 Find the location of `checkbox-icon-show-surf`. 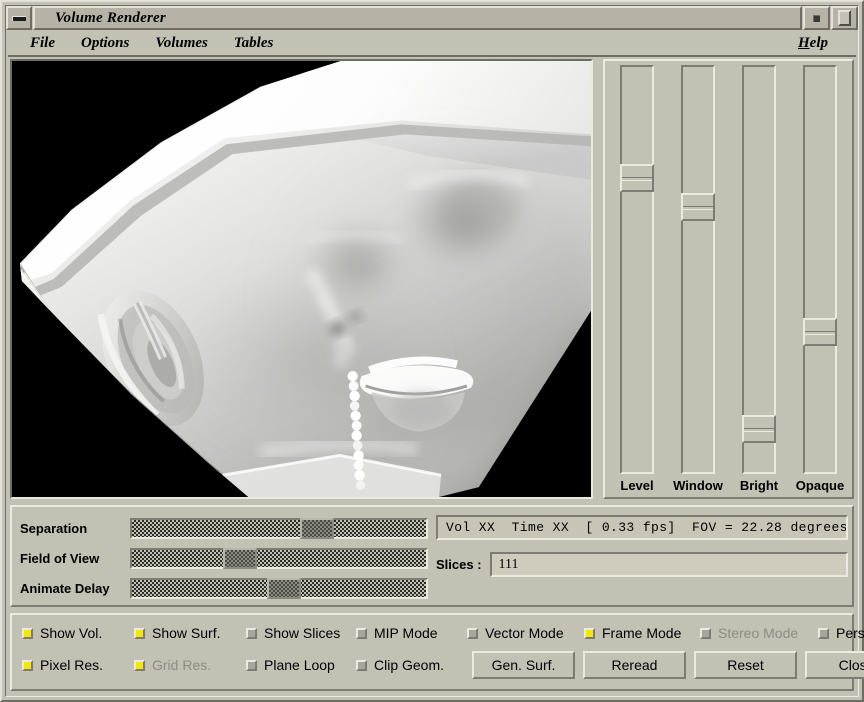

checkbox-icon-show-surf is located at coordinates (139, 633).